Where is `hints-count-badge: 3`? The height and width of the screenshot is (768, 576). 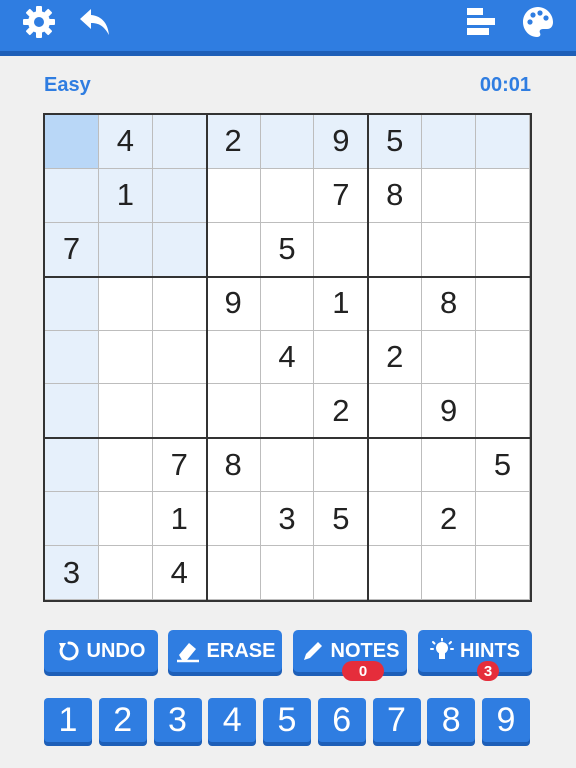
hints-count-badge: 3 is located at coordinates (488, 671).